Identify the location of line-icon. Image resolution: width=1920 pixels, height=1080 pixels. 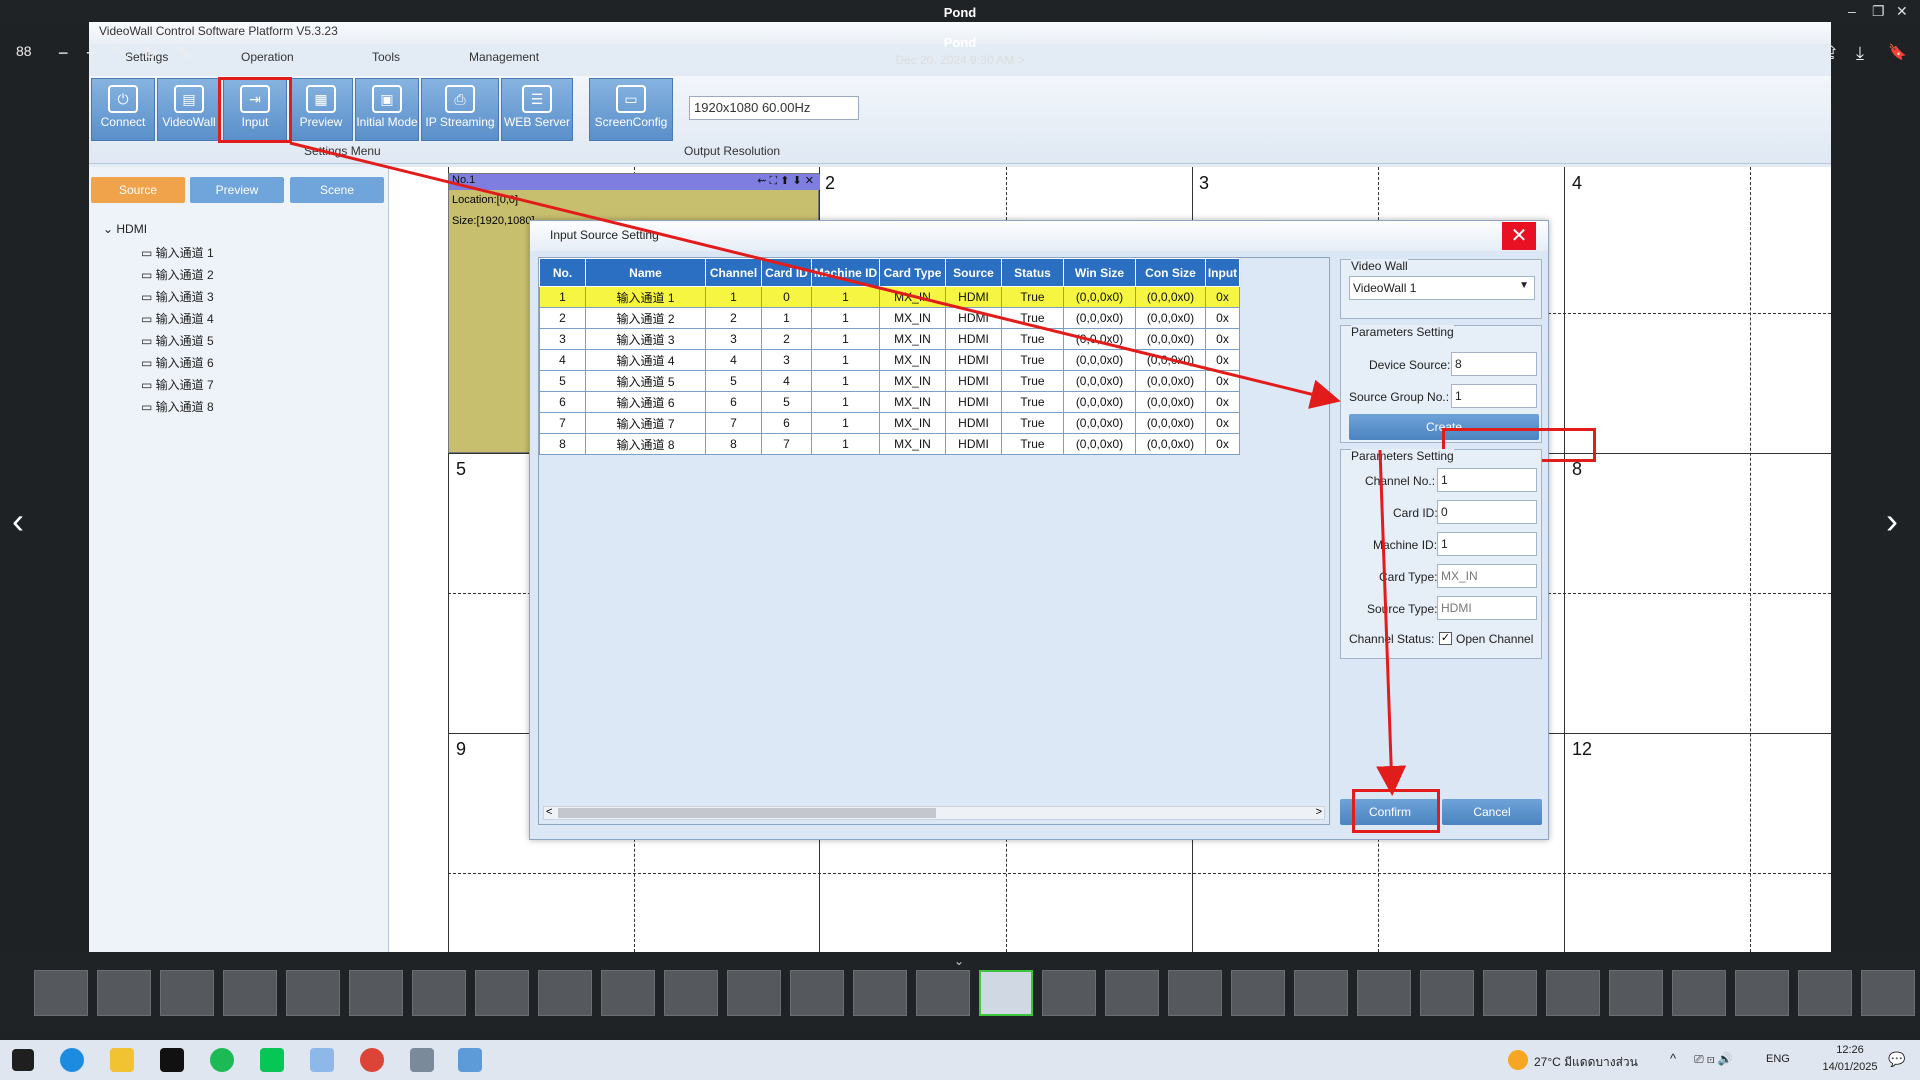
(272, 1060).